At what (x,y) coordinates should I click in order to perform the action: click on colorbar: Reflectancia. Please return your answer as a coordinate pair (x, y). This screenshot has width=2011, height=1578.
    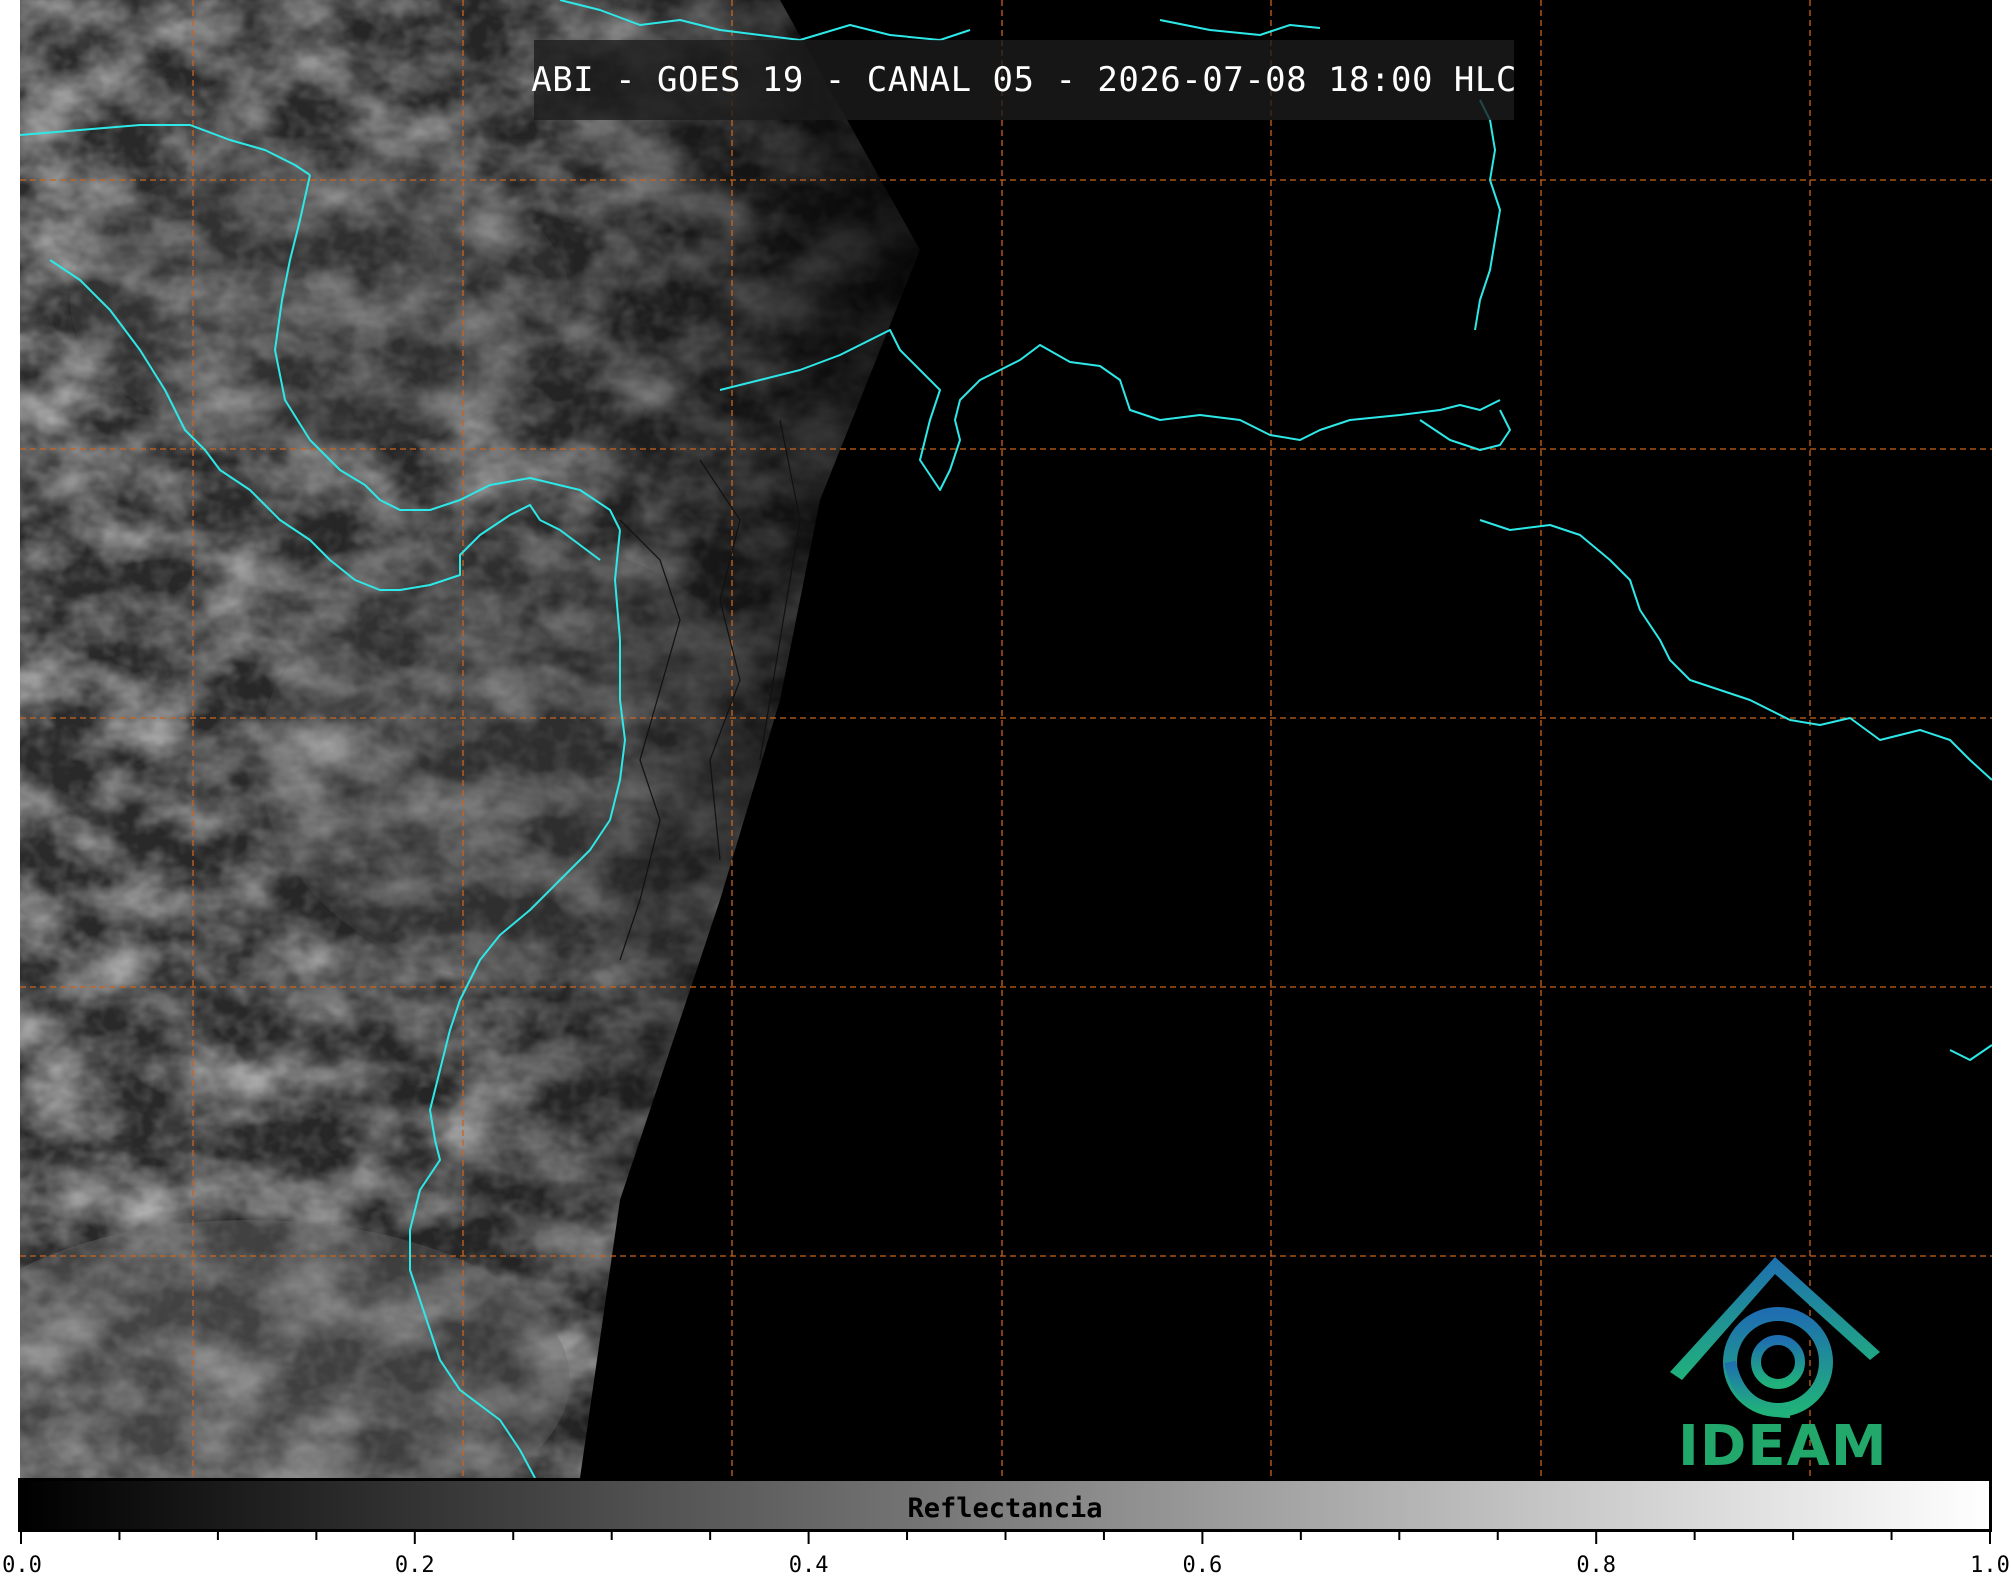
    Looking at the image, I should click on (1005, 1505).